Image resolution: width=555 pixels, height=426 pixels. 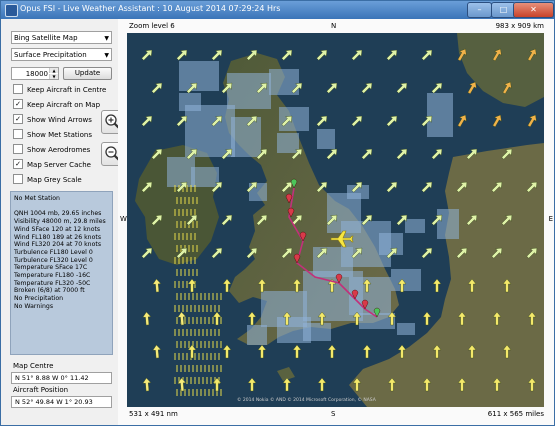 What do you see at coordinates (39, 299) in the screenshot?
I see `info-line: No Precipitation` at bounding box center [39, 299].